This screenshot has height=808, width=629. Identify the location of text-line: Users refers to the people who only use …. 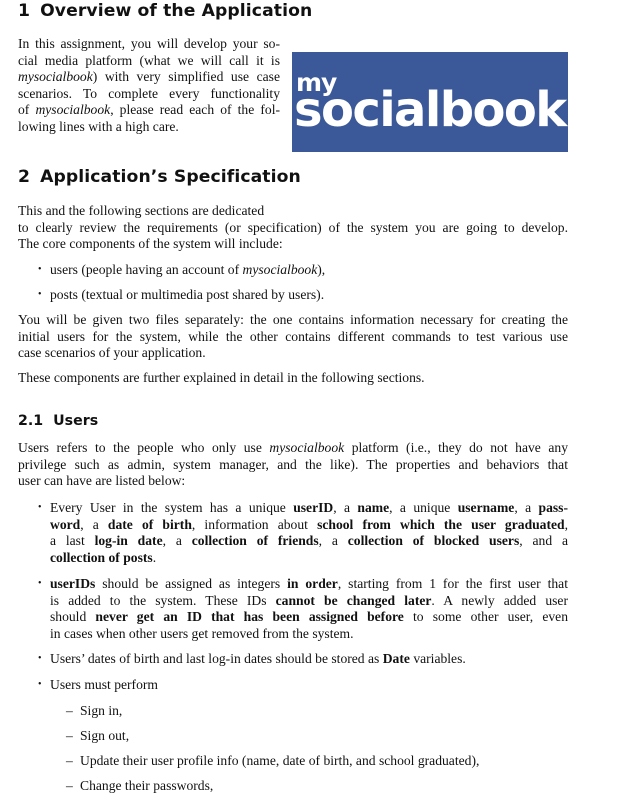
(293, 448).